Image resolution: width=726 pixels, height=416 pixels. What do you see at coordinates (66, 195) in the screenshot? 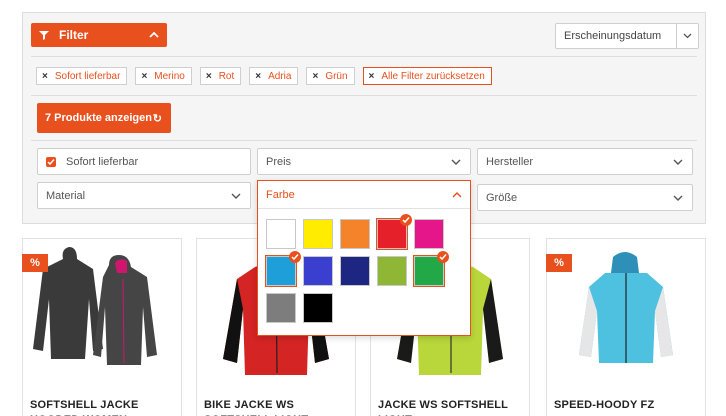
I see `material-label: Material` at bounding box center [66, 195].